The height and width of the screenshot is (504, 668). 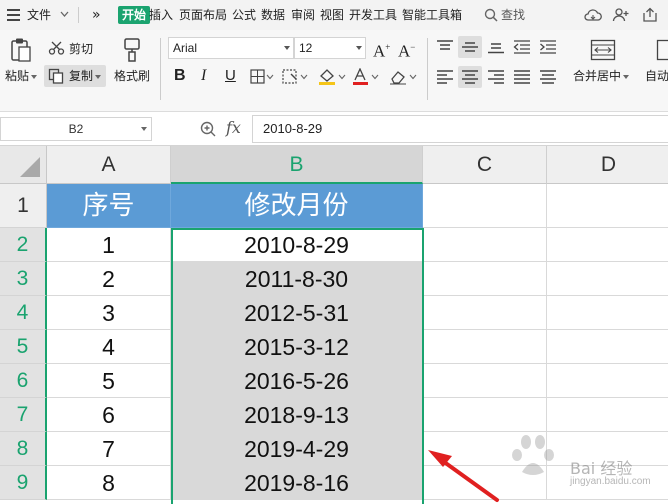 What do you see at coordinates (463, 476) in the screenshot?
I see `annotation-arrow-icon` at bounding box center [463, 476].